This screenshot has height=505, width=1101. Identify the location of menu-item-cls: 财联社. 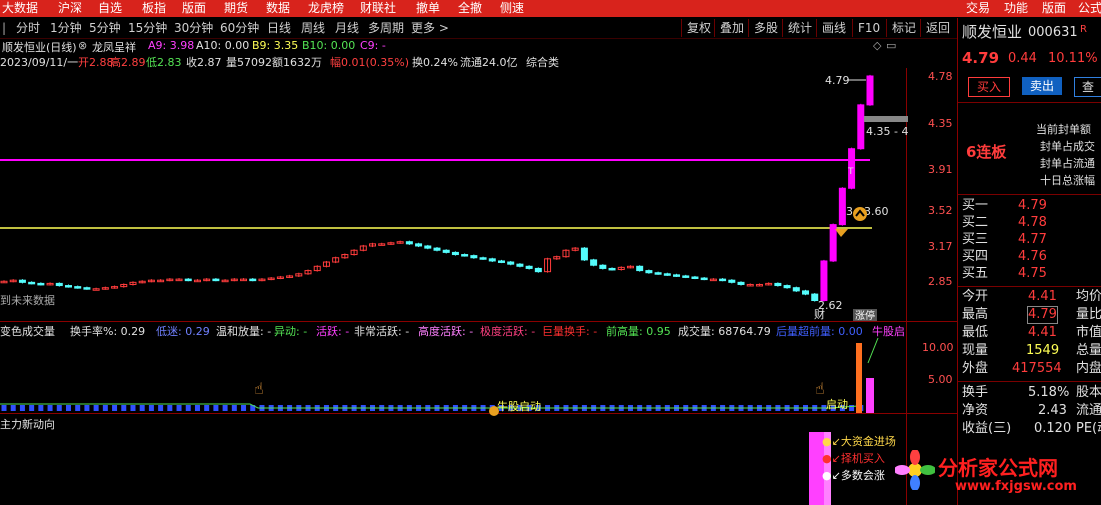
(378, 8).